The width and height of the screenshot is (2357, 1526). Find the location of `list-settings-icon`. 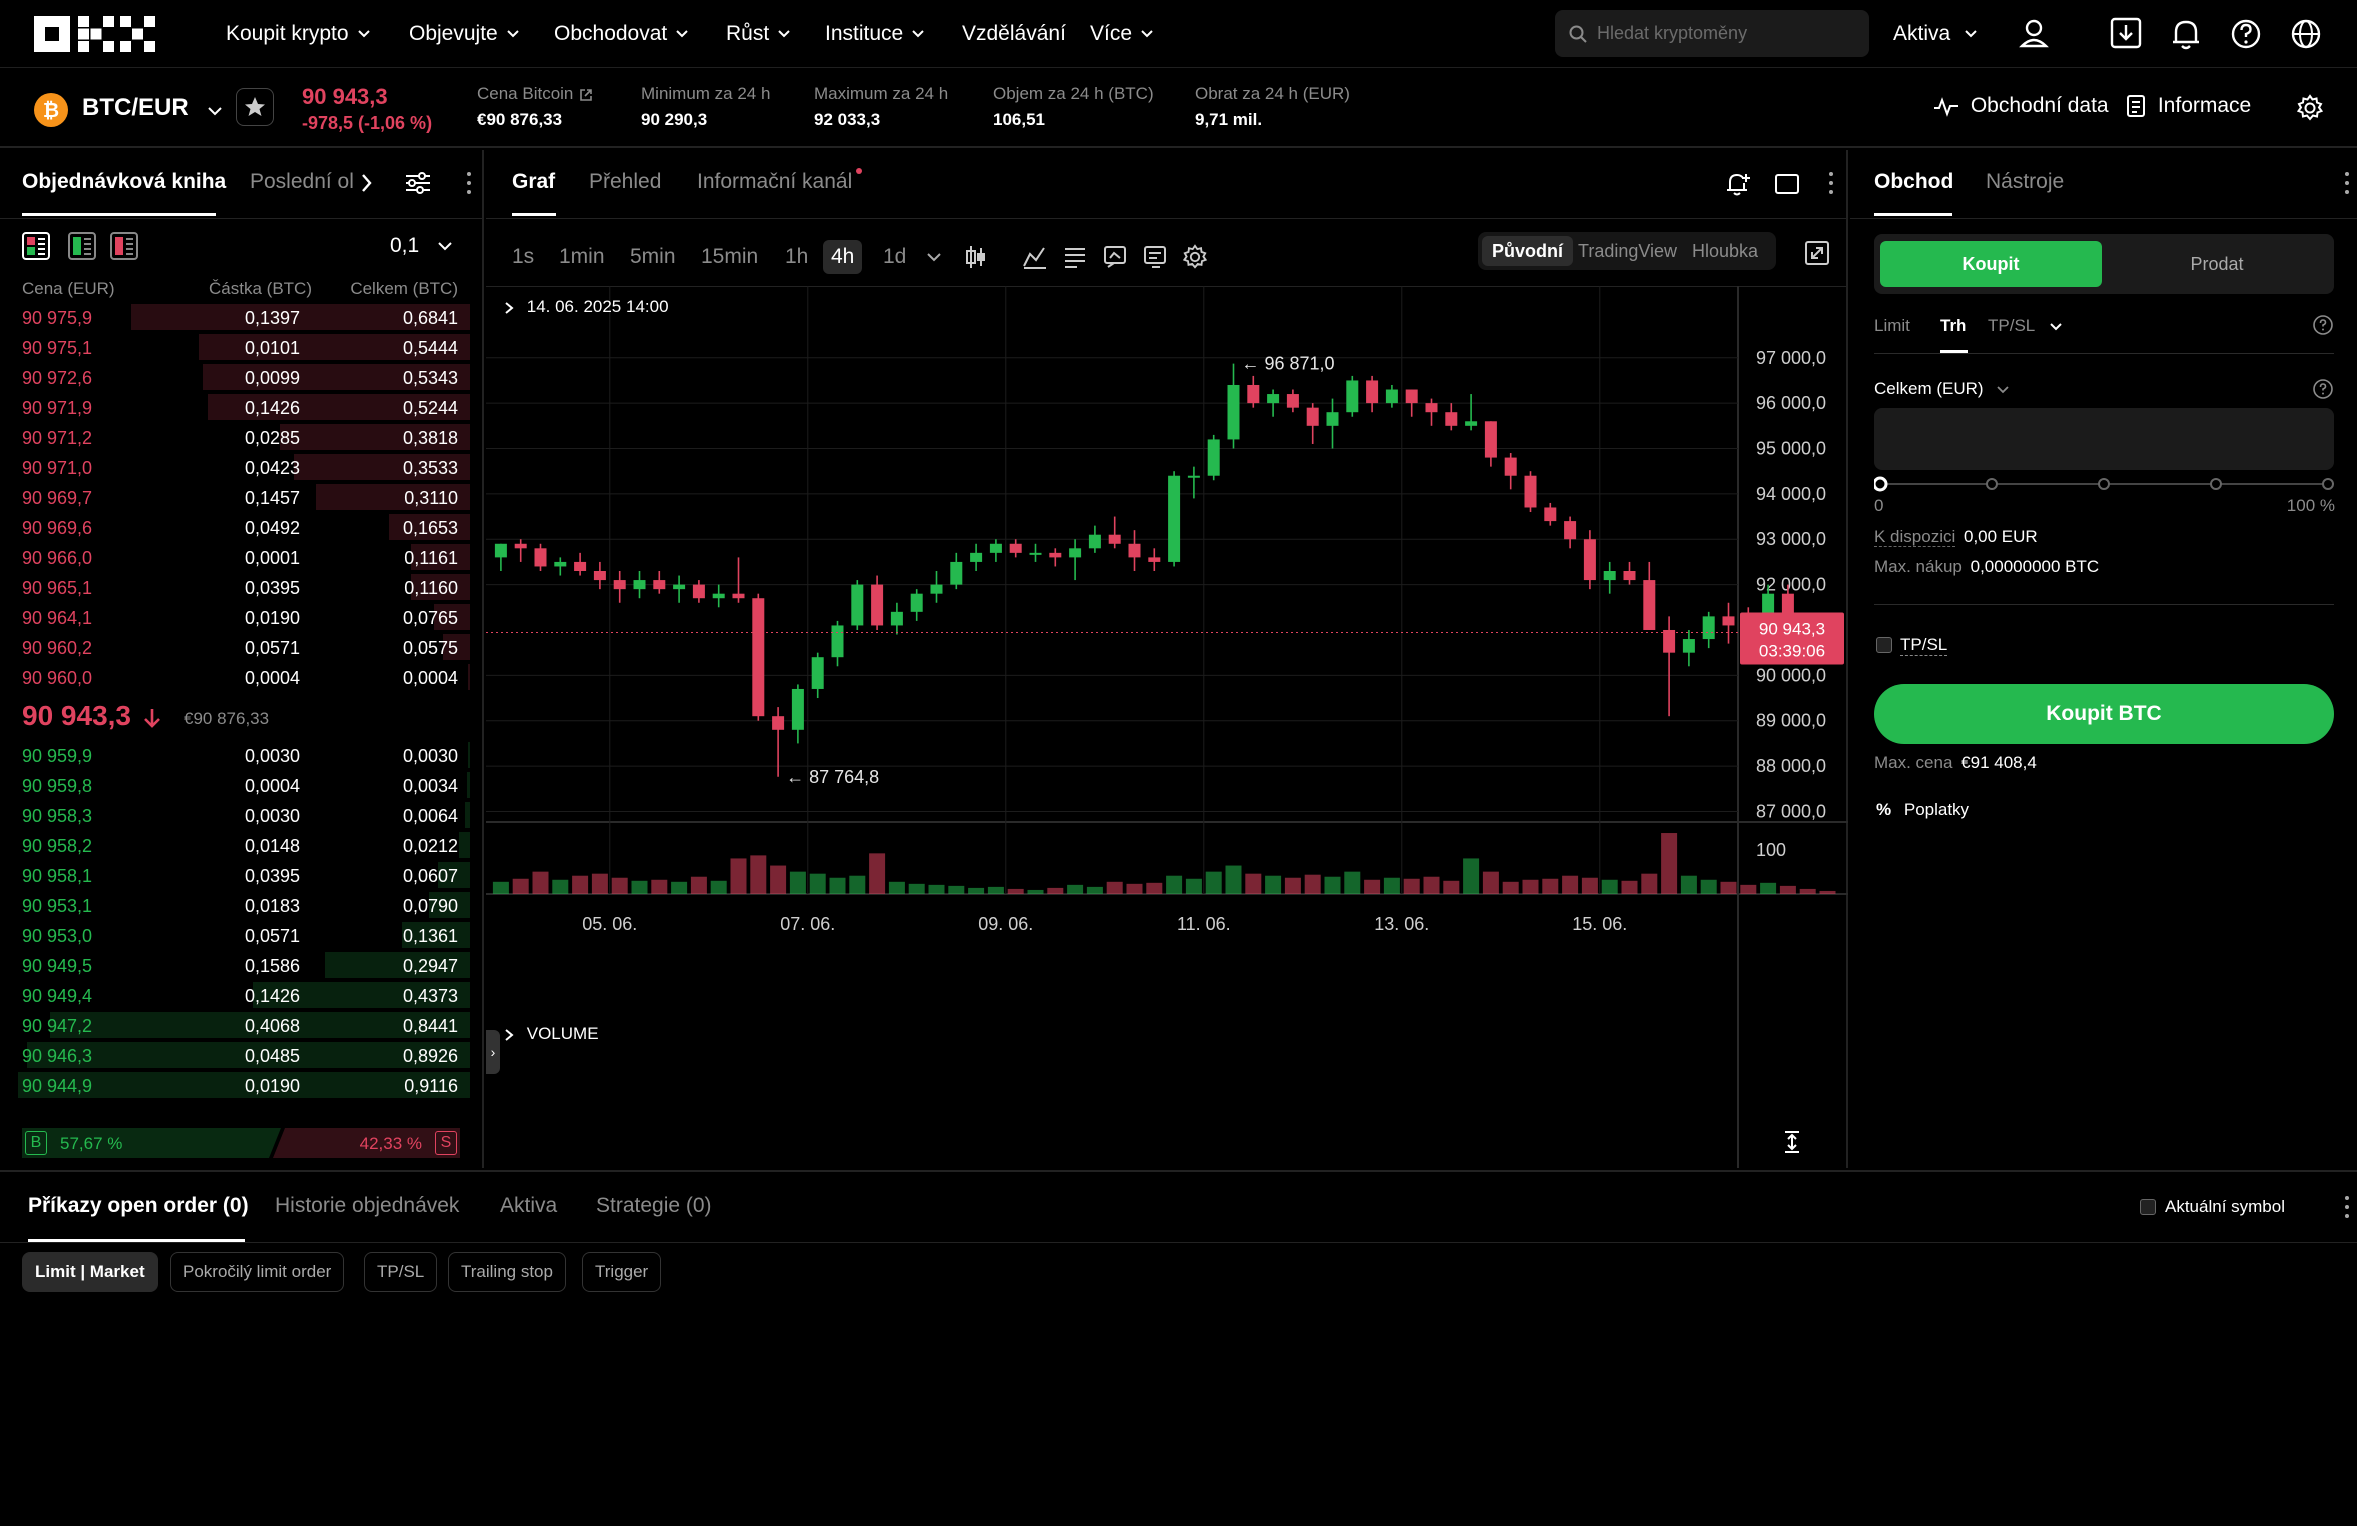

list-settings-icon is located at coordinates (1075, 257).